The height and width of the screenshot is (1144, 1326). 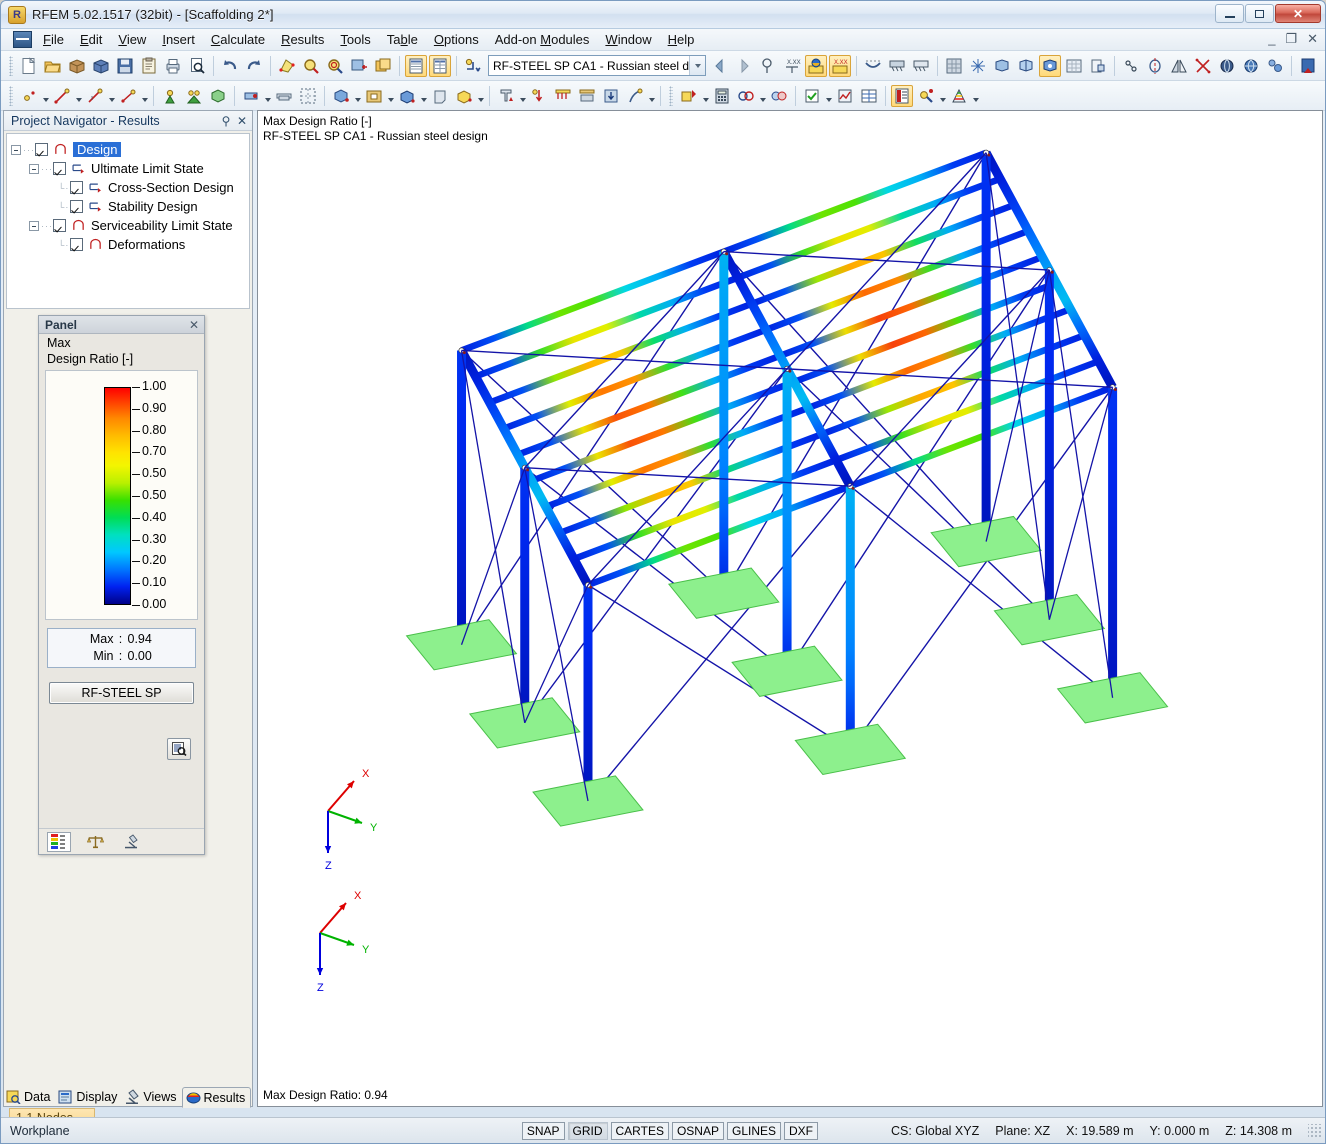 What do you see at coordinates (29, 96) in the screenshot?
I see `new-node-icon` at bounding box center [29, 96].